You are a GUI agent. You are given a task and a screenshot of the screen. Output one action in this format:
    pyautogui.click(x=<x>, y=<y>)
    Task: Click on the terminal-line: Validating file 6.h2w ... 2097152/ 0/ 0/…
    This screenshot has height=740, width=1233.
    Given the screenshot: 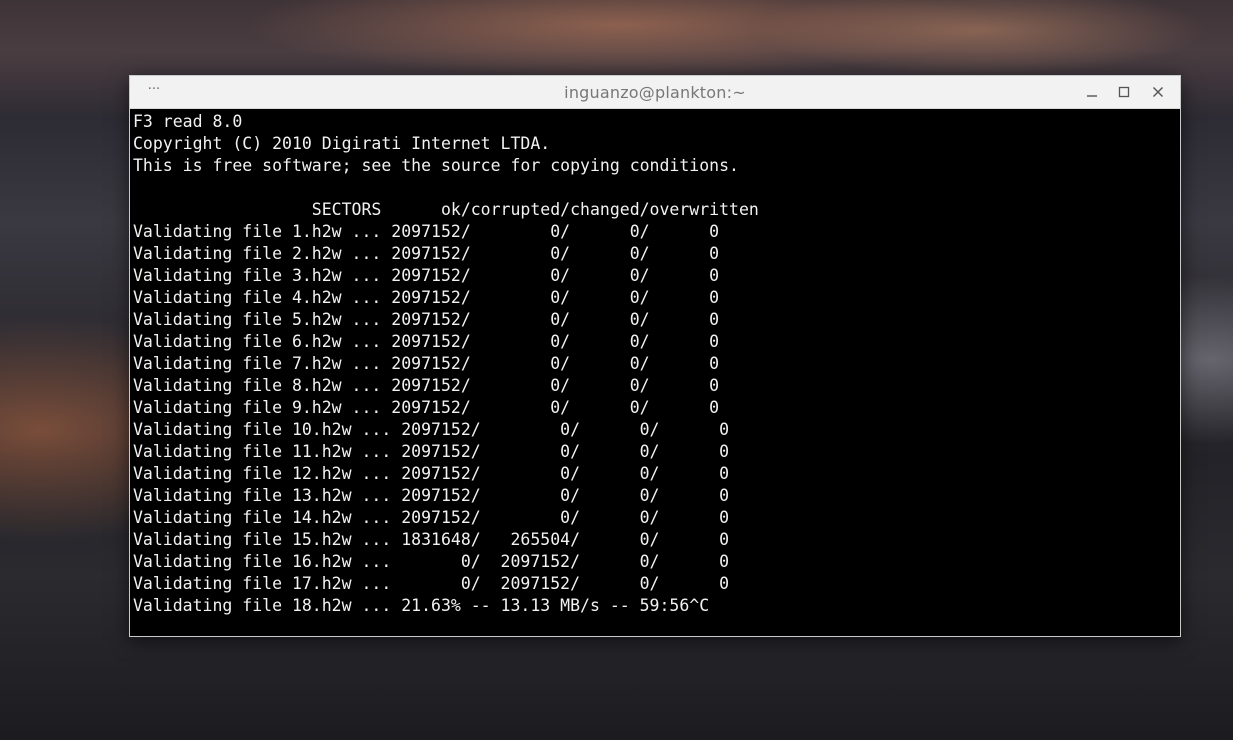 What is the action you would take?
    pyautogui.click(x=426, y=341)
    